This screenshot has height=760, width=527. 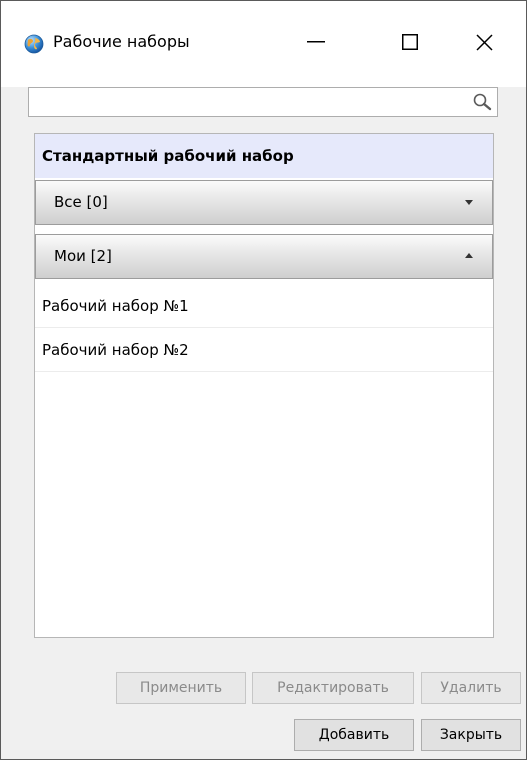 I want to click on search-input, so click(x=248, y=103).